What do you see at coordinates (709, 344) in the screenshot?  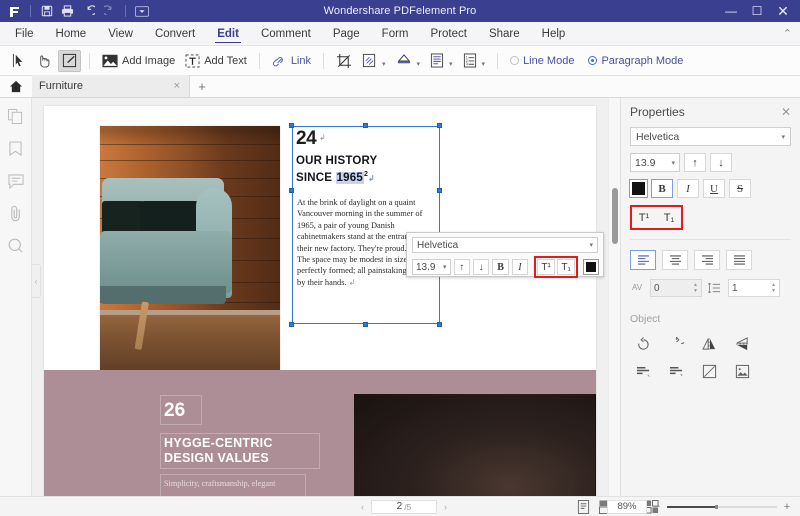 I see `flip-horizontal-icon` at bounding box center [709, 344].